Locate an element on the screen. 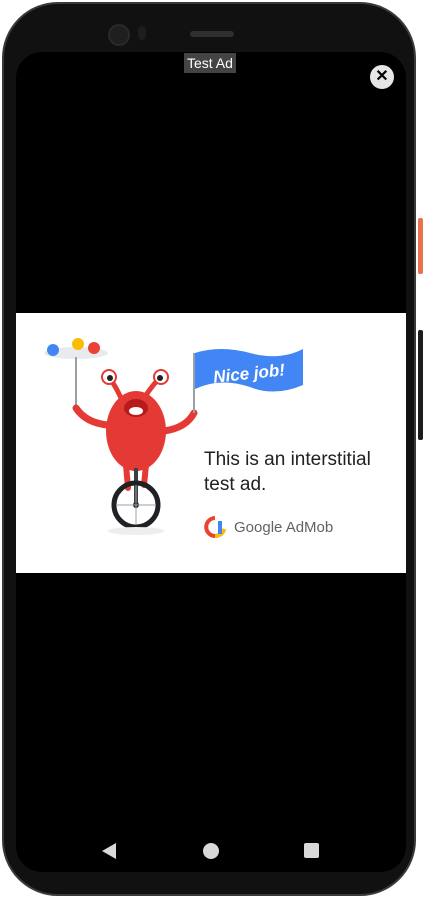  admob-logo-icon is located at coordinates (215, 527).